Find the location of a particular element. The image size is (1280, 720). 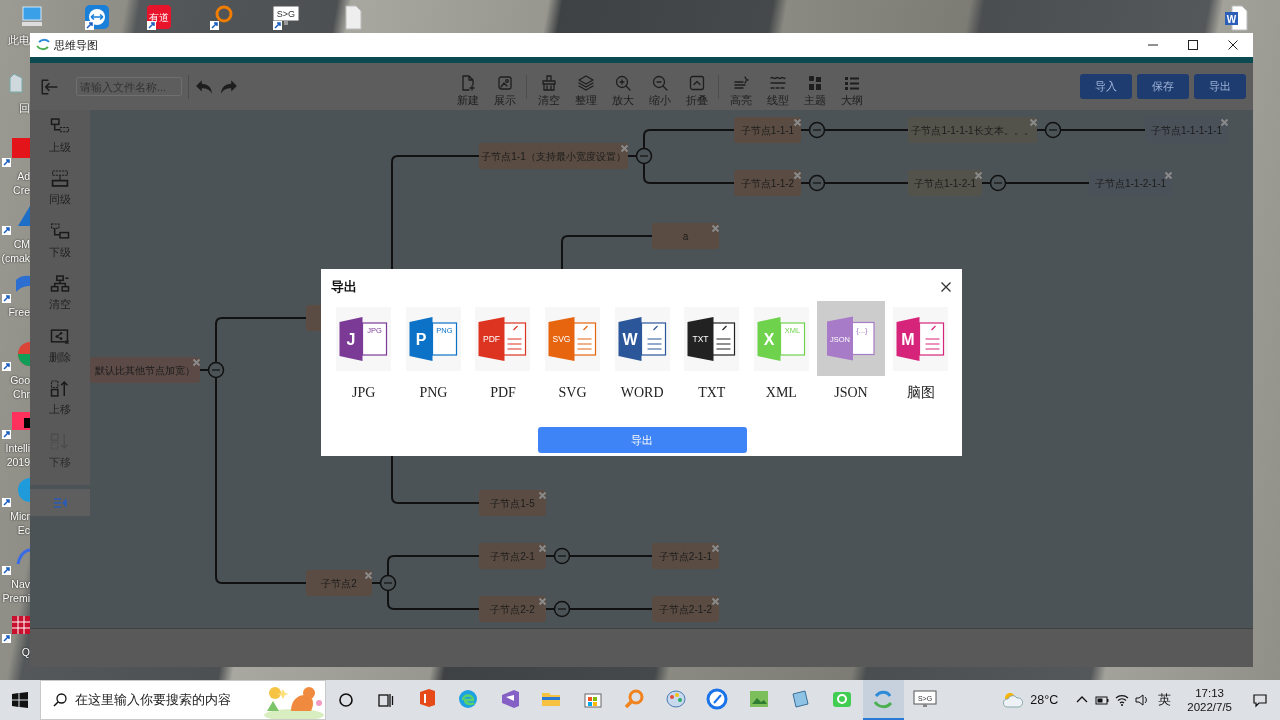

layers-icon is located at coordinates (585, 82).